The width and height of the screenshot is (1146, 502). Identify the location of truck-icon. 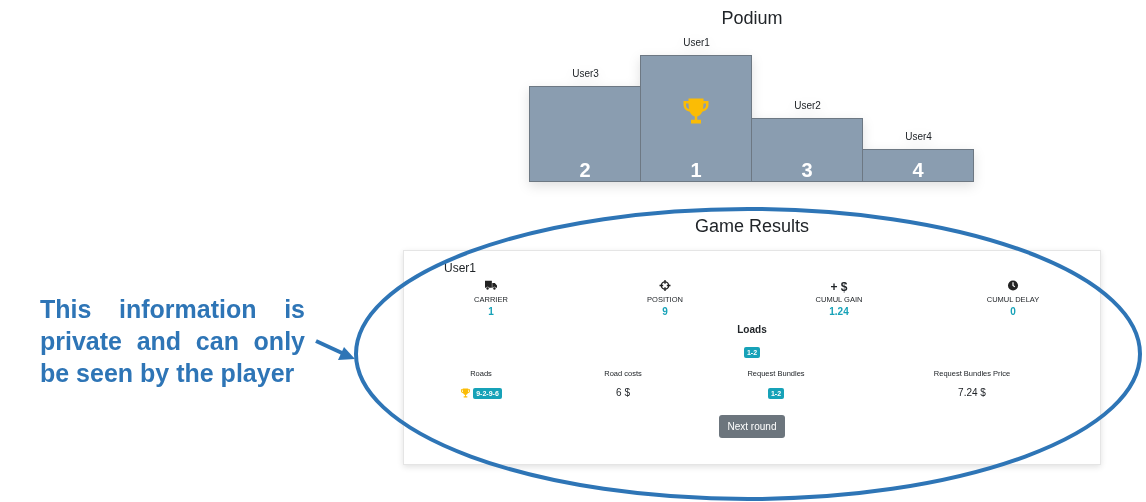
(491, 285).